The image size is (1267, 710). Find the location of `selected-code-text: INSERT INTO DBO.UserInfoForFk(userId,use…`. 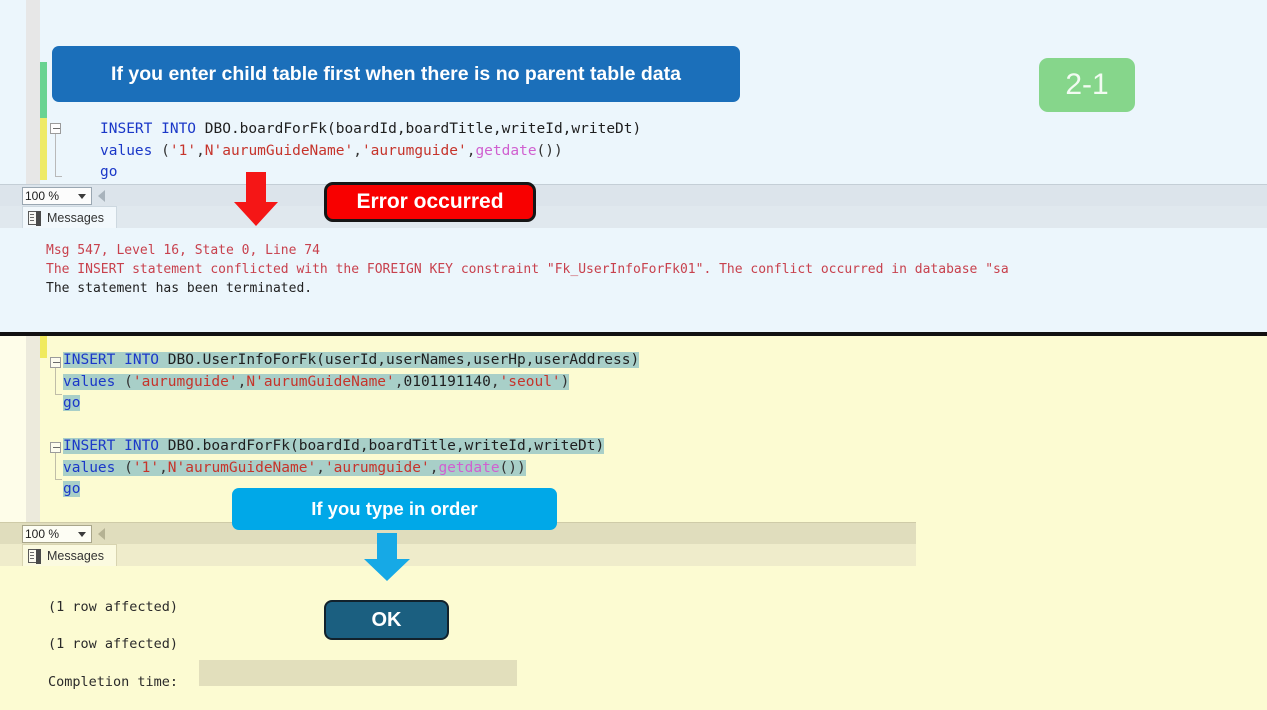

selected-code-text: INSERT INTO DBO.UserInfoForFk(userId,use… is located at coordinates (351, 360).